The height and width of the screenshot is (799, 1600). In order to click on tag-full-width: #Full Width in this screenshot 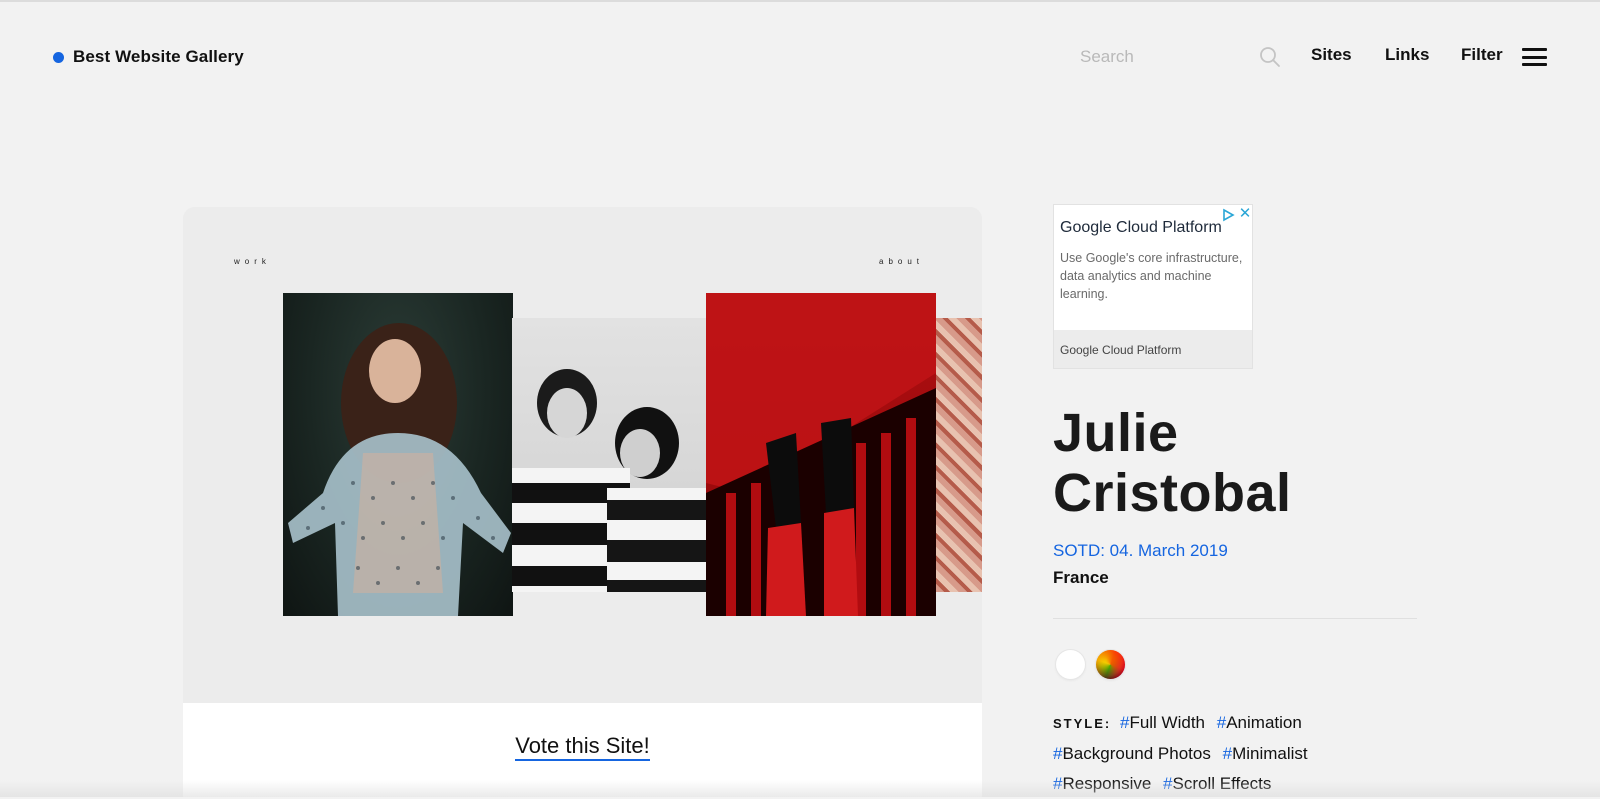, I will do `click(1162, 722)`.